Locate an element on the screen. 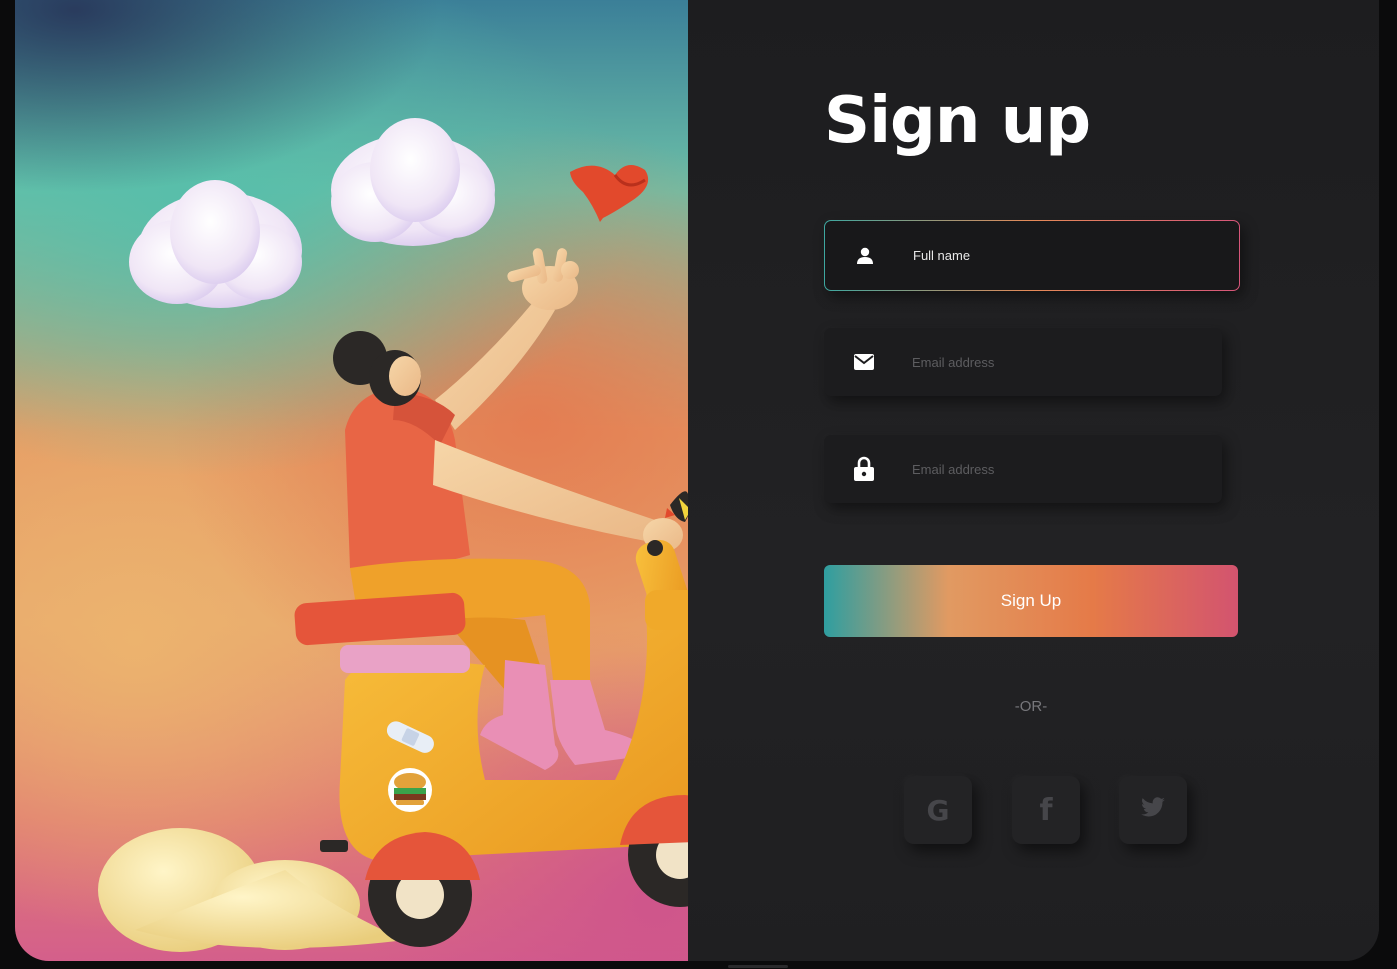  bird-icon is located at coordinates (609, 193).